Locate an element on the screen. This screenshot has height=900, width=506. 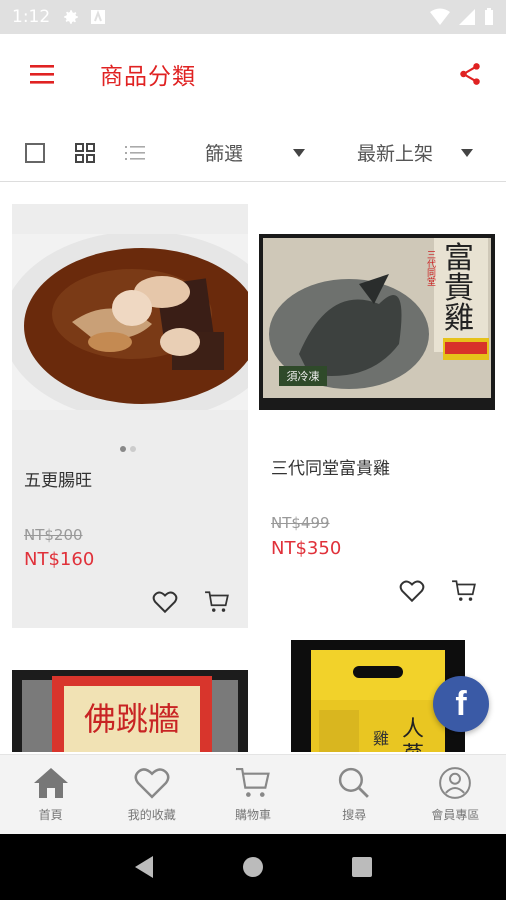
select-all-checkbox is located at coordinates (35, 153).